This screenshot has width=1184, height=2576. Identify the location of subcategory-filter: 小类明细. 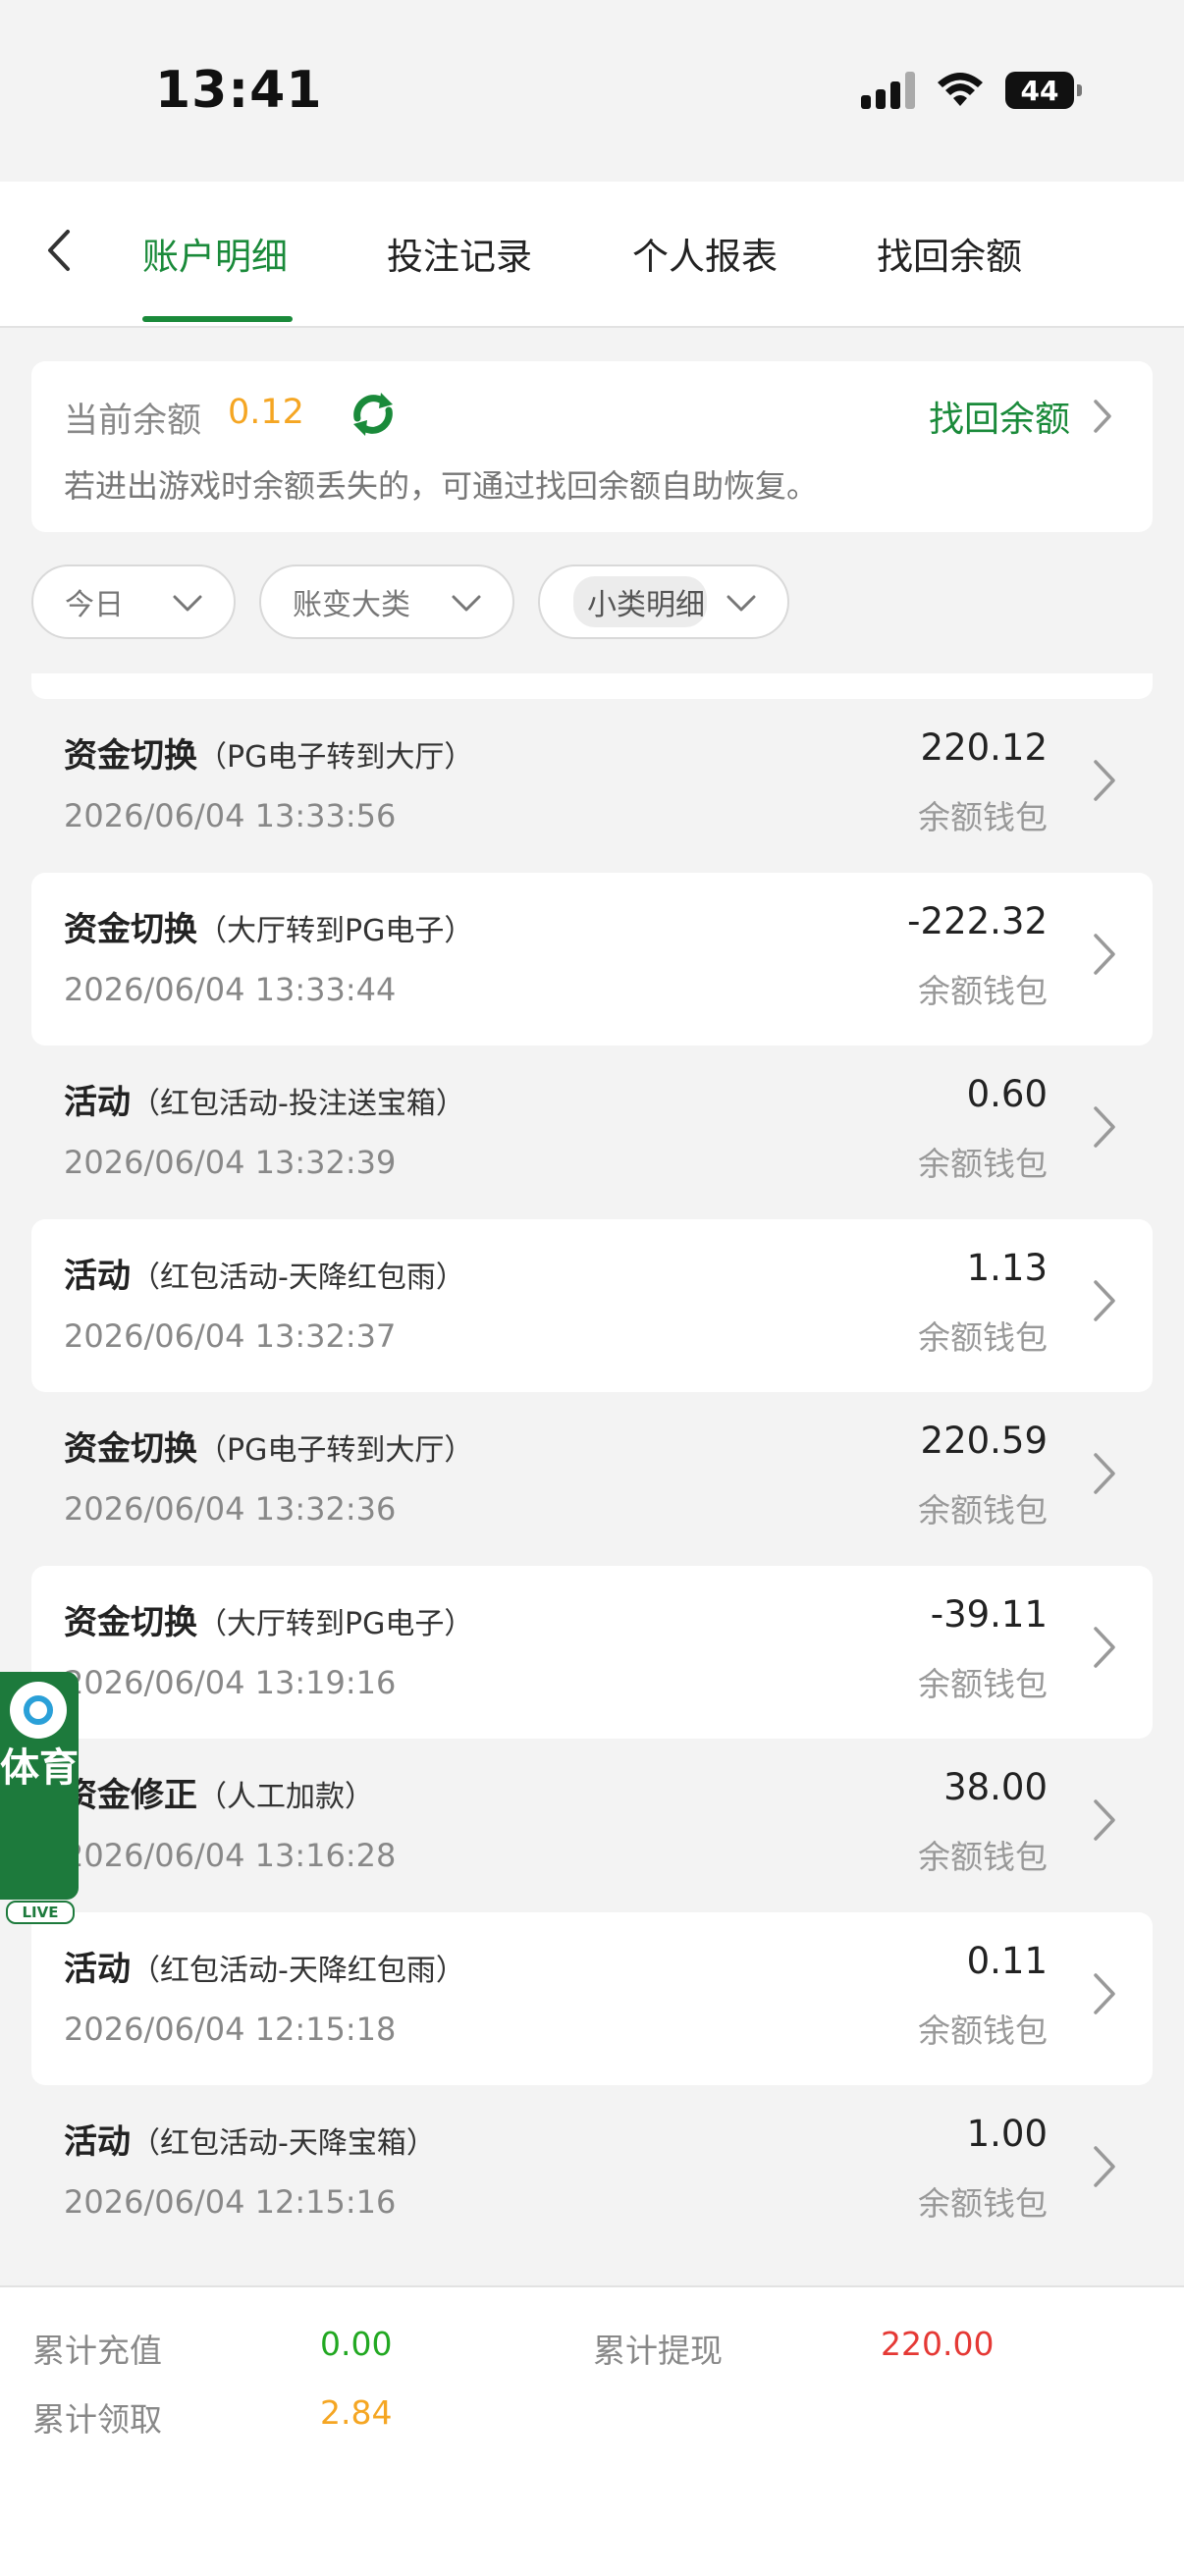
(663, 601).